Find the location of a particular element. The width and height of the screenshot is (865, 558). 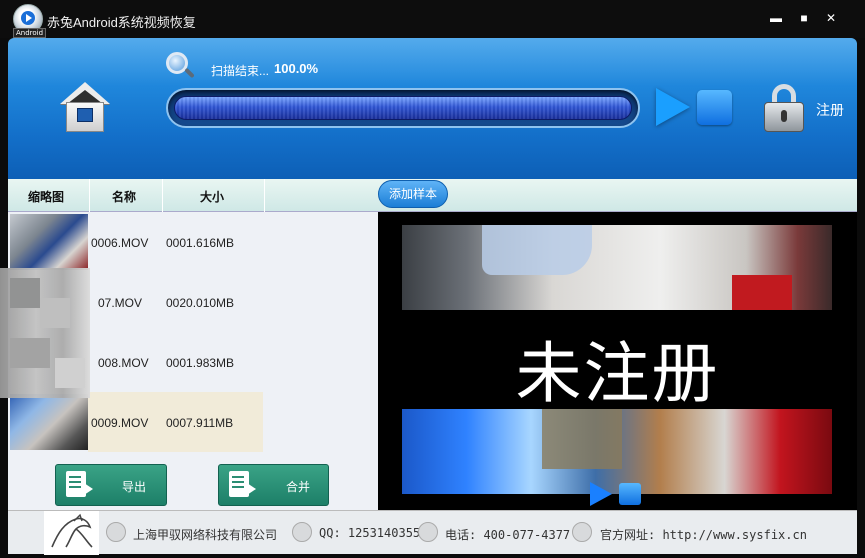

company-logo is located at coordinates (71, 533).